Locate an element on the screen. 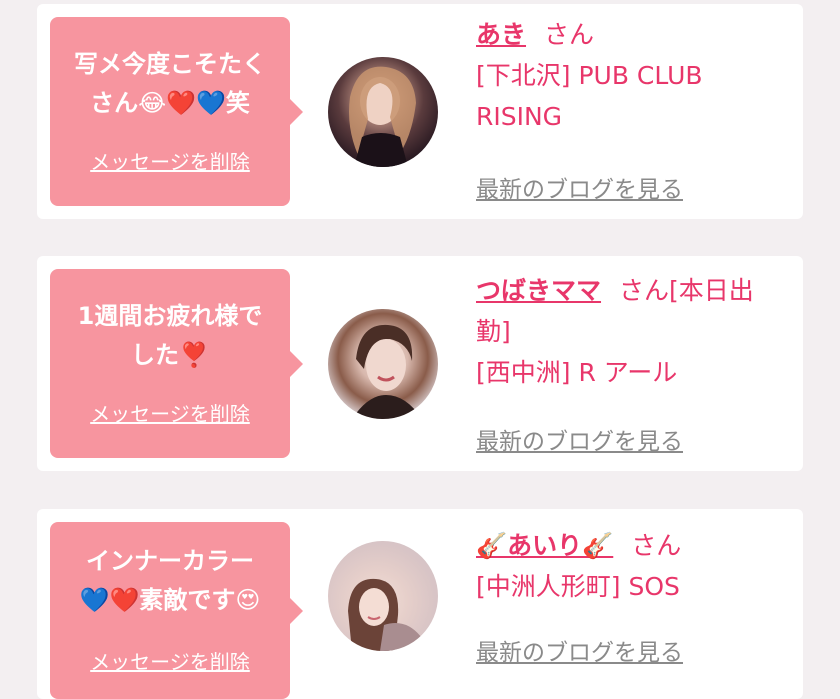 This screenshot has width=840, height=699. message-text: 写メ今度こそたく さん😂❤️💙笑 is located at coordinates (170, 83).